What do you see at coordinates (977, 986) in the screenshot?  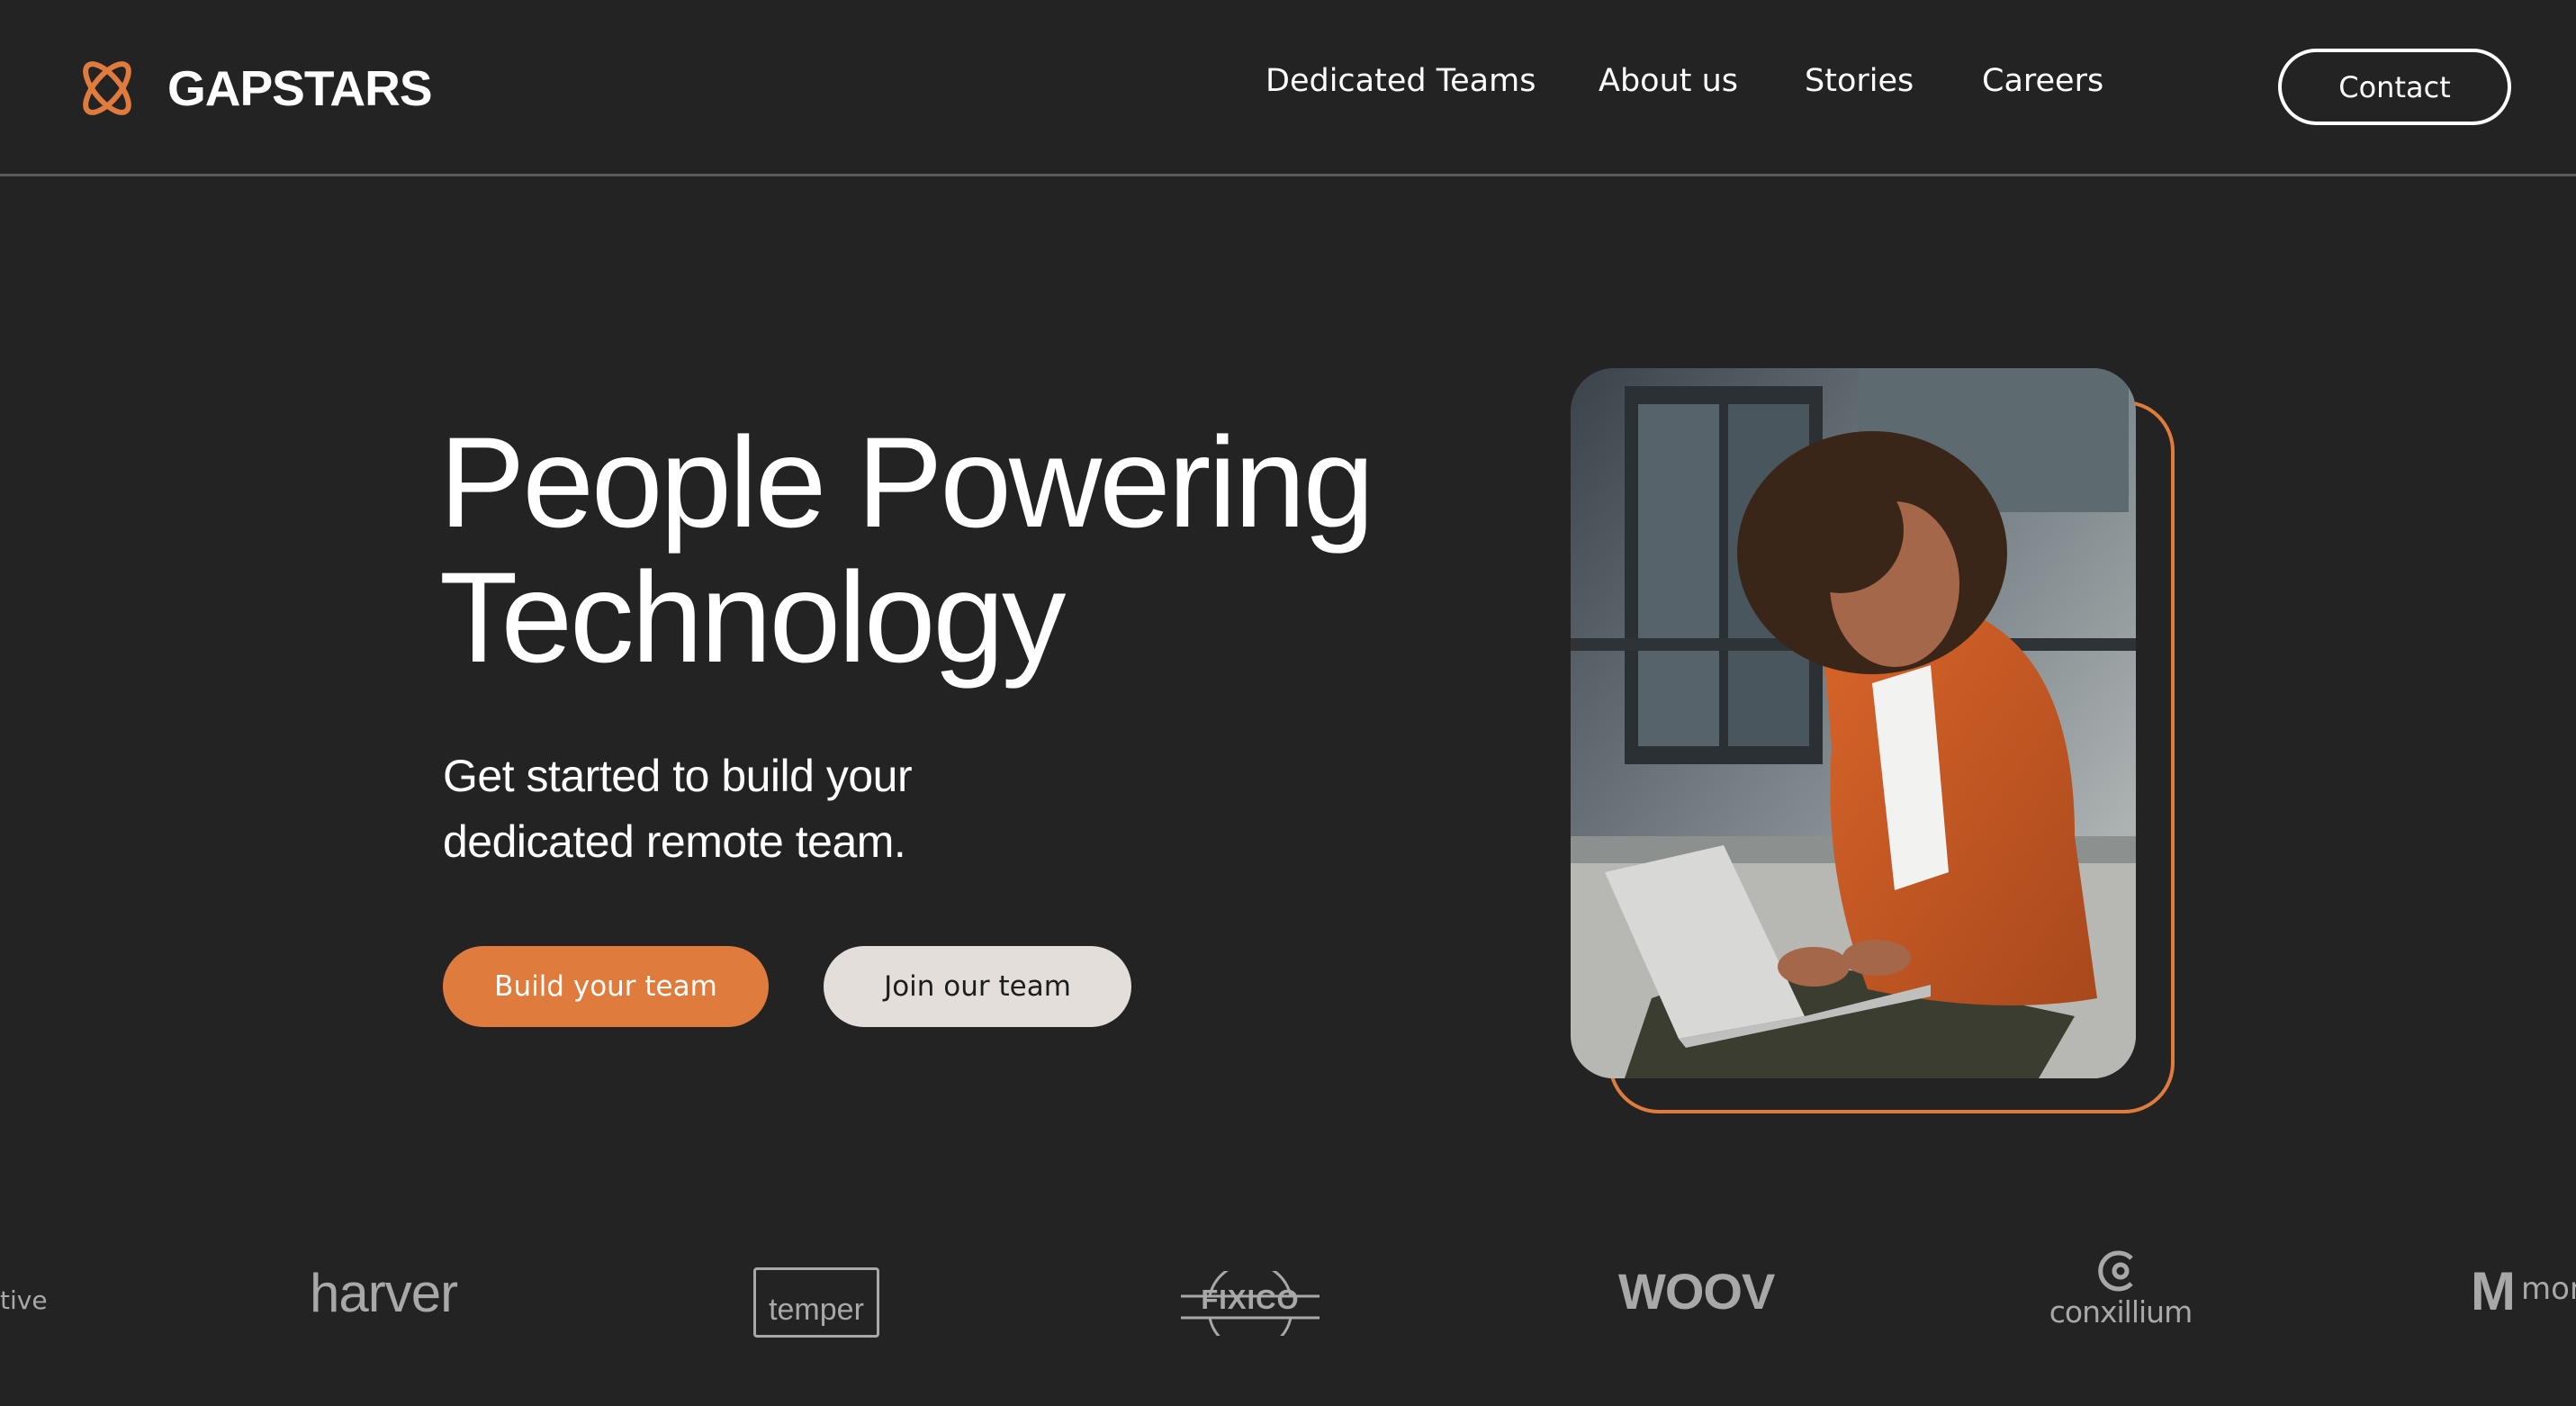 I see `join-our-team-button: Join our team` at bounding box center [977, 986].